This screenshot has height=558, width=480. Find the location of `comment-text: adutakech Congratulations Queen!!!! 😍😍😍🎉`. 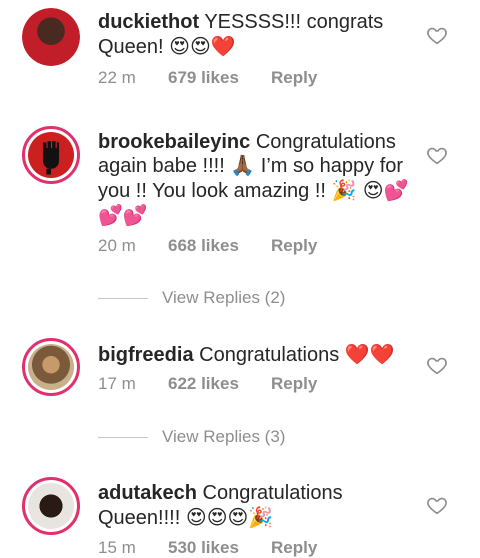

comment-text: adutakech Congratulations Queen!!!! 😍😍😍🎉 is located at coordinates (258, 505).